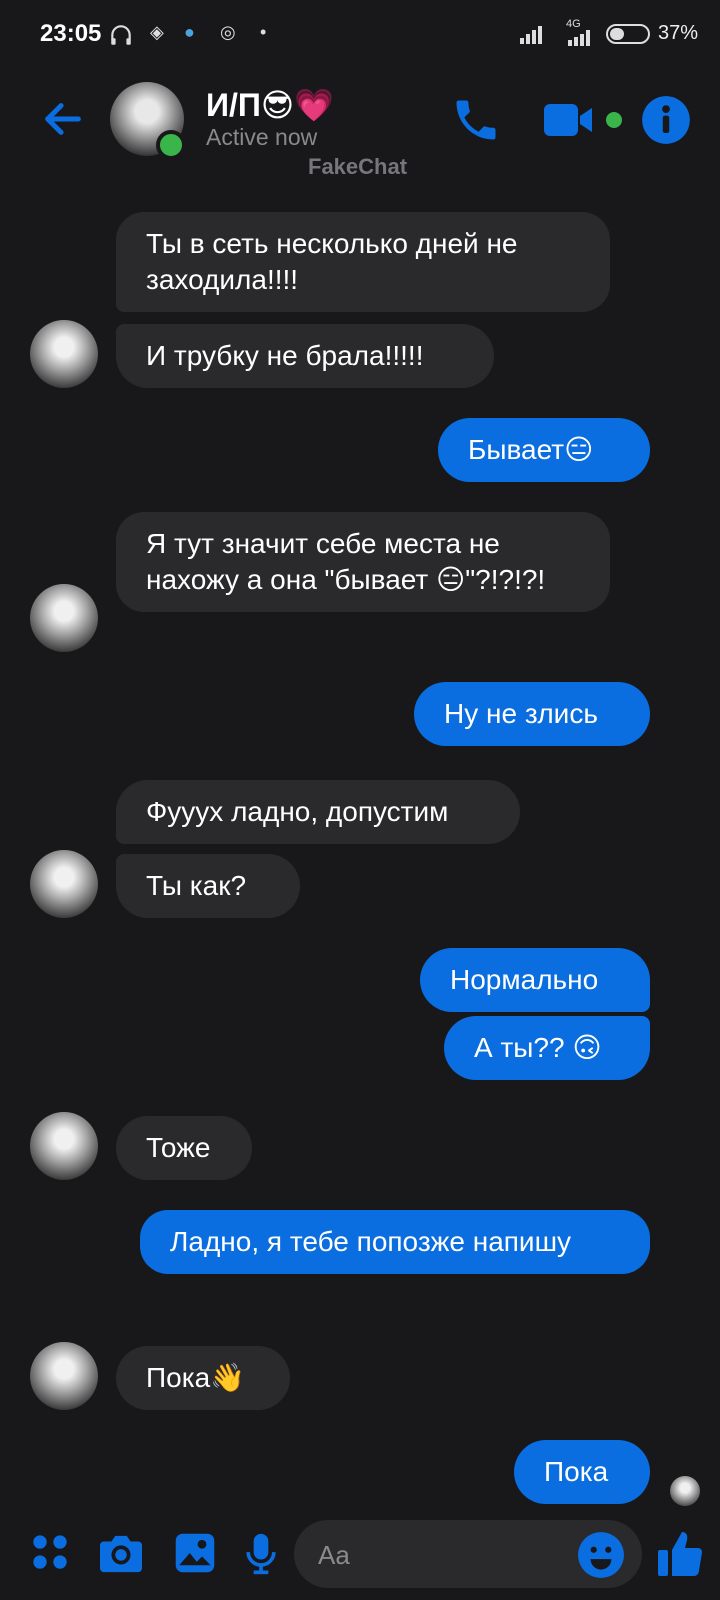  What do you see at coordinates (121, 1553) in the screenshot?
I see `camera-icon` at bounding box center [121, 1553].